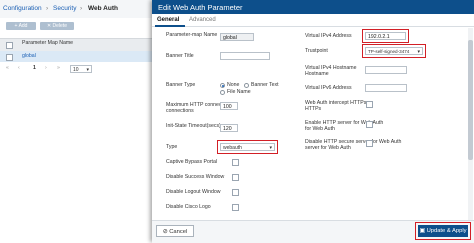 The image size is (474, 243). Describe the element at coordinates (188, 207) in the screenshot. I see `disable-cisco-logo-label: Disable Cisco Logo` at that location.